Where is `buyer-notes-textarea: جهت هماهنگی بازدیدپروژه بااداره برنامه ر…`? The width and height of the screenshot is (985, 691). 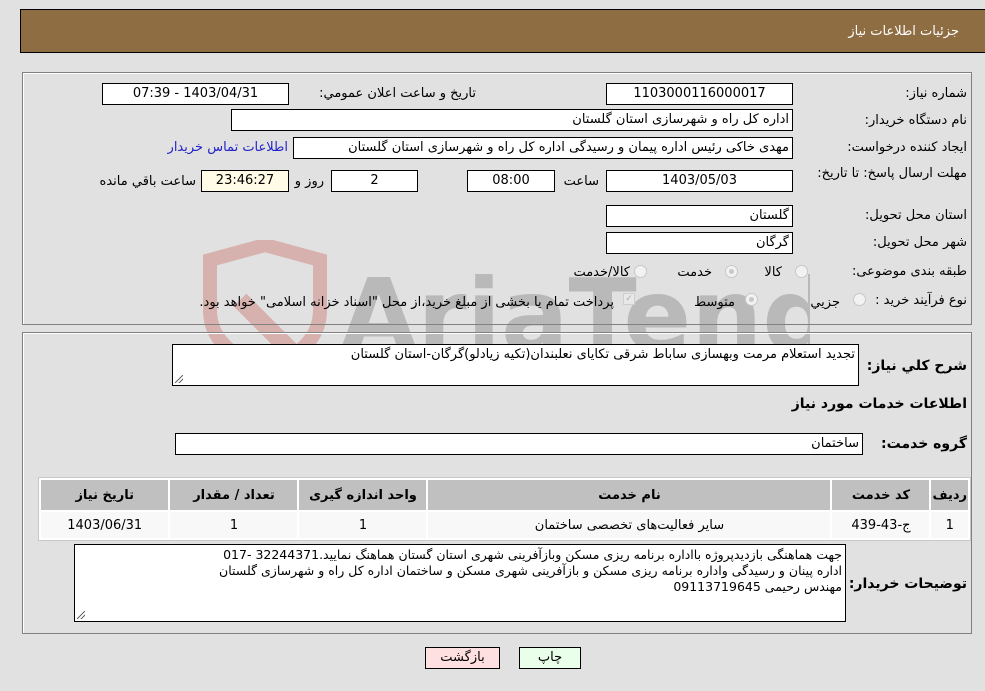 buyer-notes-textarea: جهت هماهنگی بازدیدپروژه بااداره برنامه ر… is located at coordinates (460, 583).